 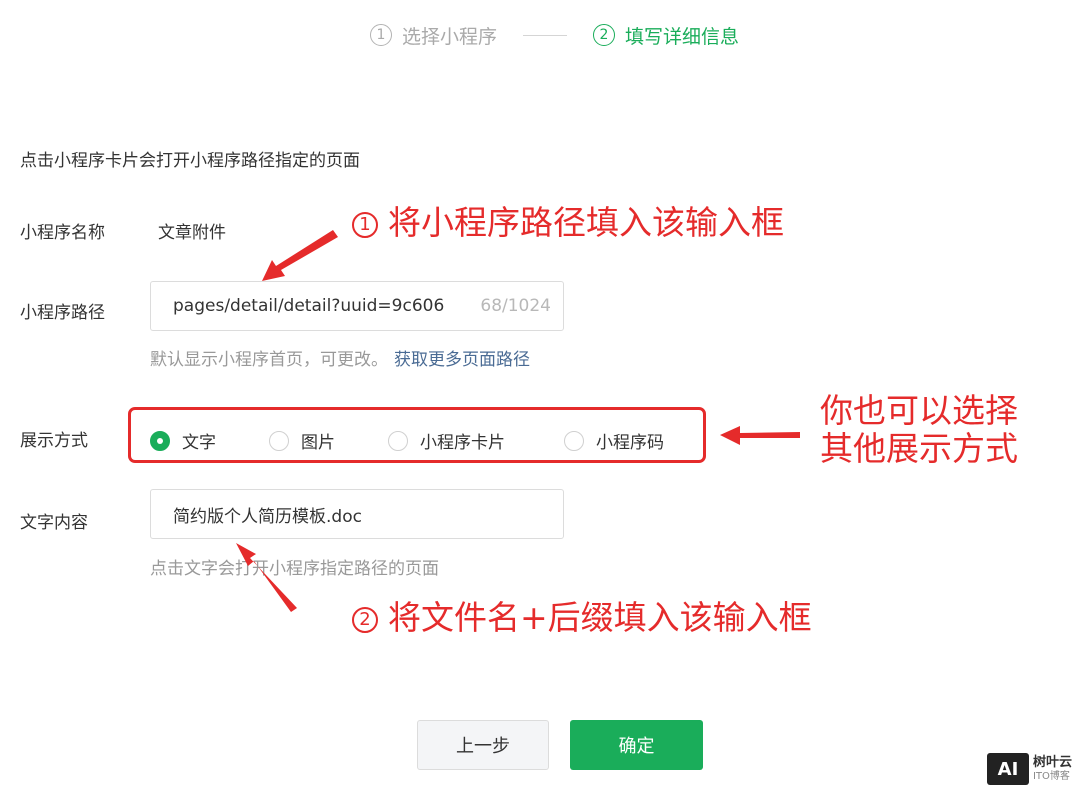 I want to click on step-2: 2 填写详细信息, so click(x=666, y=35).